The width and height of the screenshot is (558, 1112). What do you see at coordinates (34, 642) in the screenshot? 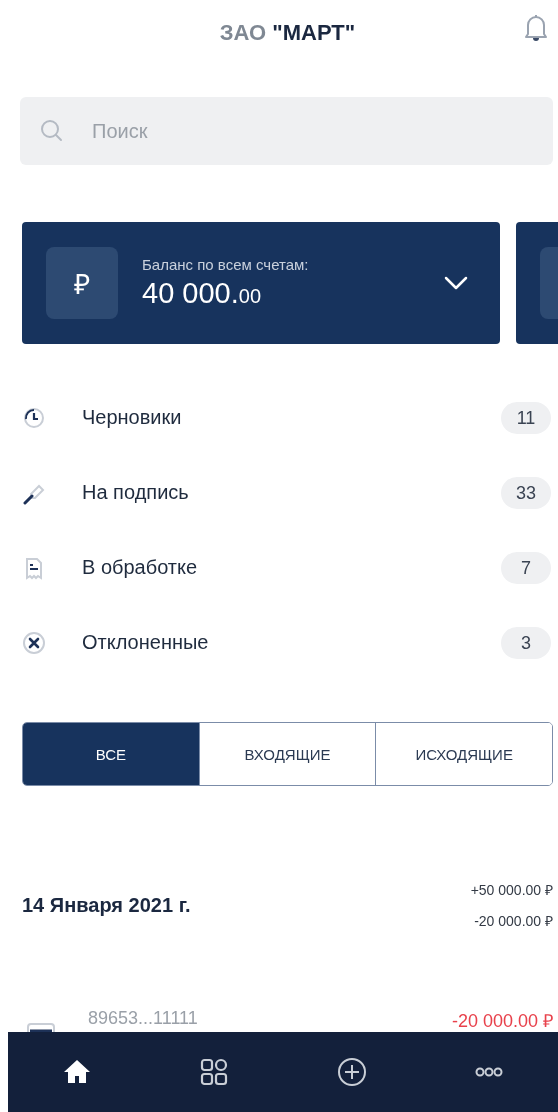
I see `cross-circle-icon` at bounding box center [34, 642].